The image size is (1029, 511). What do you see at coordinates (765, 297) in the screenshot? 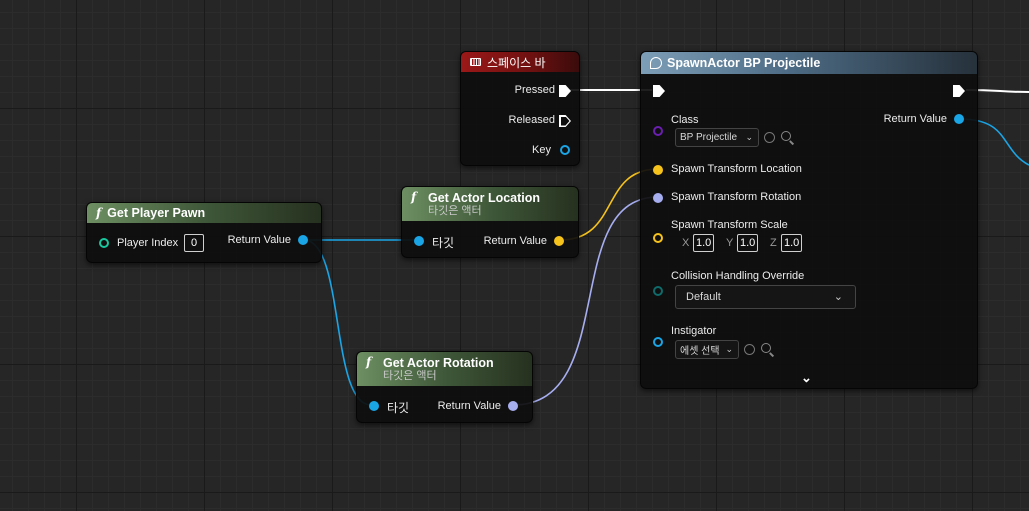
I see `collision-dropdown: Default ⌄` at bounding box center [765, 297].